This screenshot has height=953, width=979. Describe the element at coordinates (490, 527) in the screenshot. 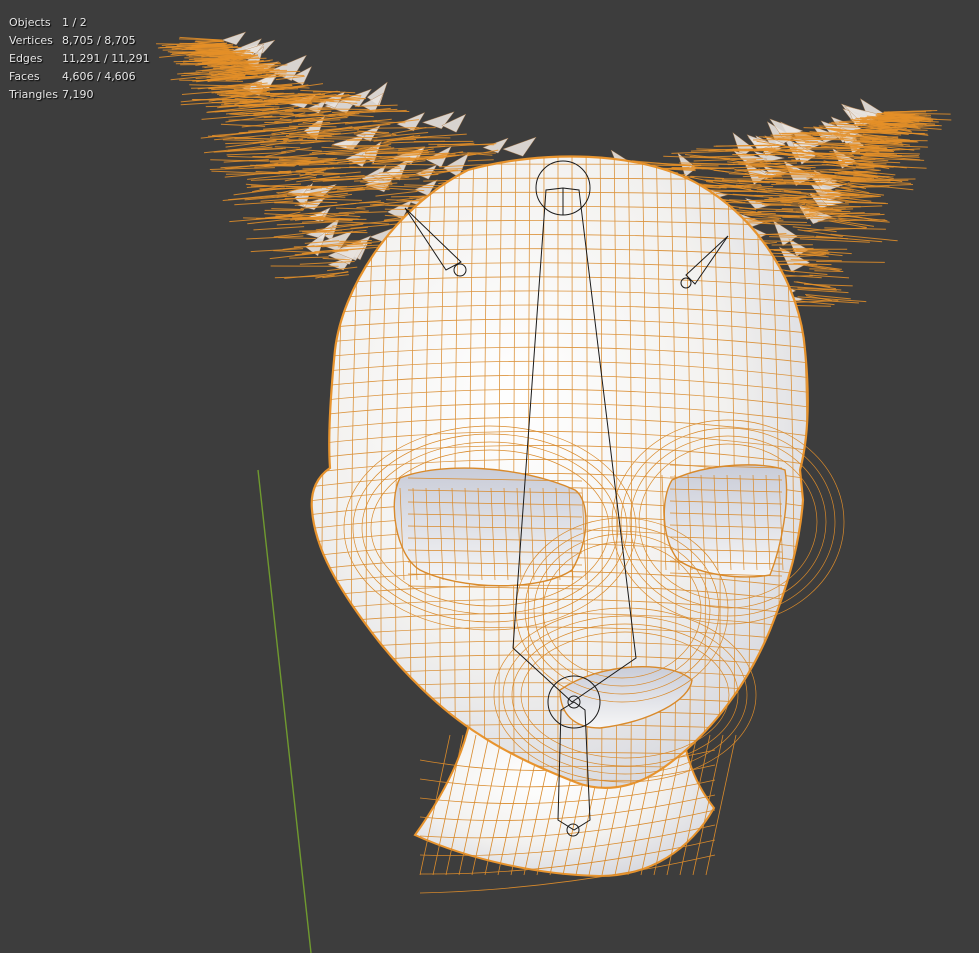

I see `left-eye-hole` at that location.